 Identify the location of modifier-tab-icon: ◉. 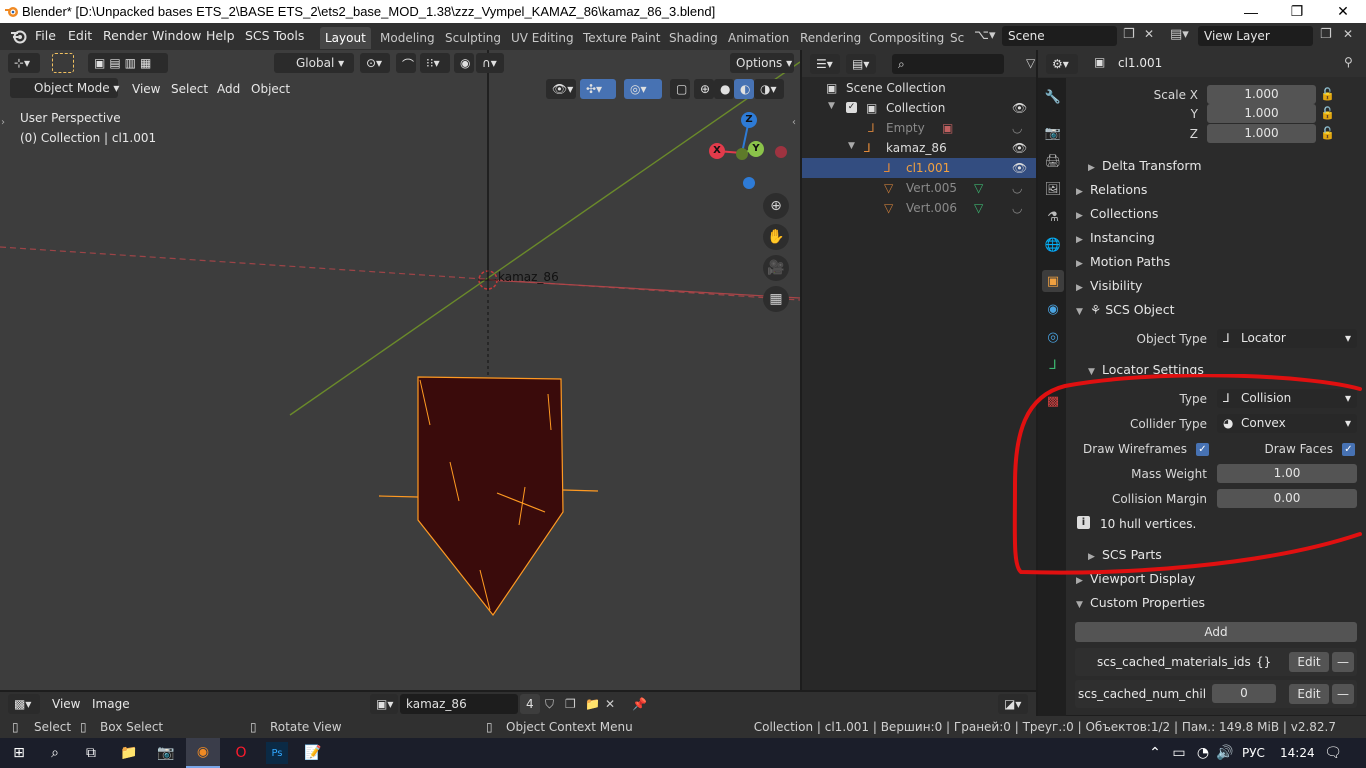
(1053, 309).